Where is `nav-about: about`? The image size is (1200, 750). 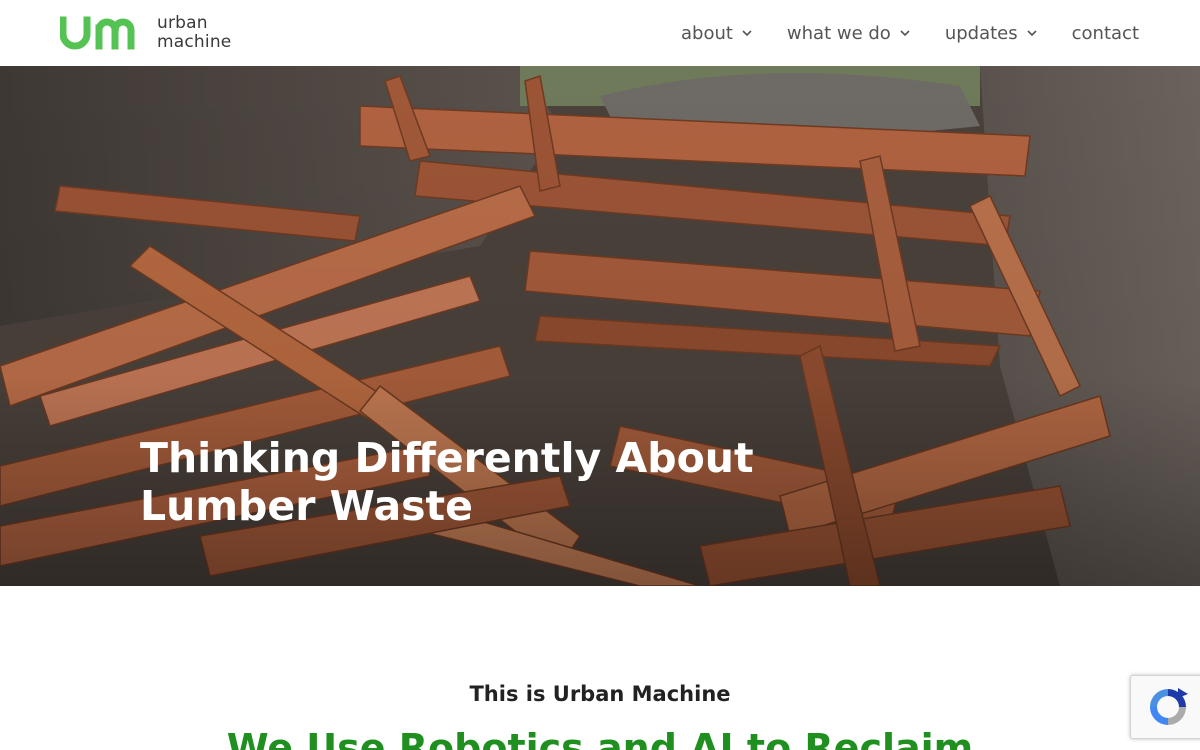 nav-about: about is located at coordinates (717, 33).